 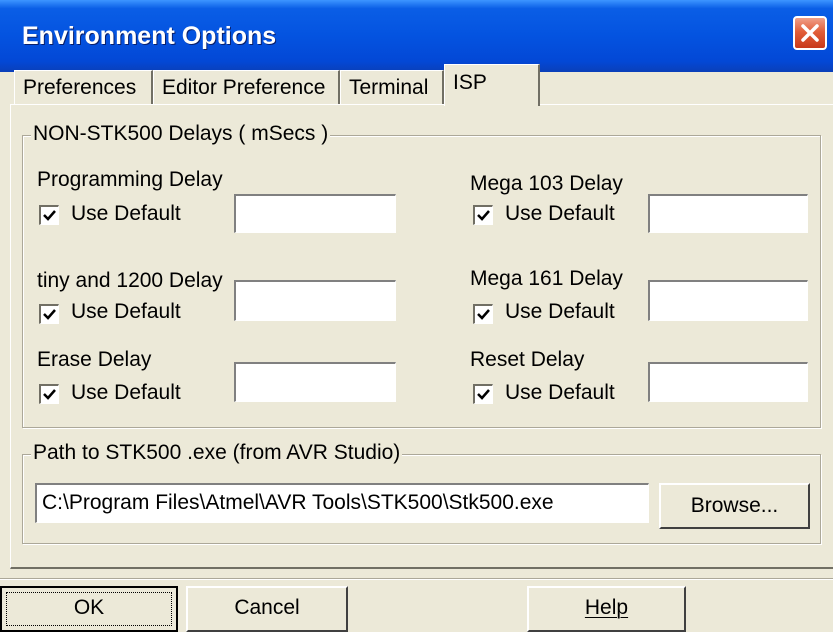 What do you see at coordinates (80, 87) in the screenshot?
I see `tab-label: Preferences` at bounding box center [80, 87].